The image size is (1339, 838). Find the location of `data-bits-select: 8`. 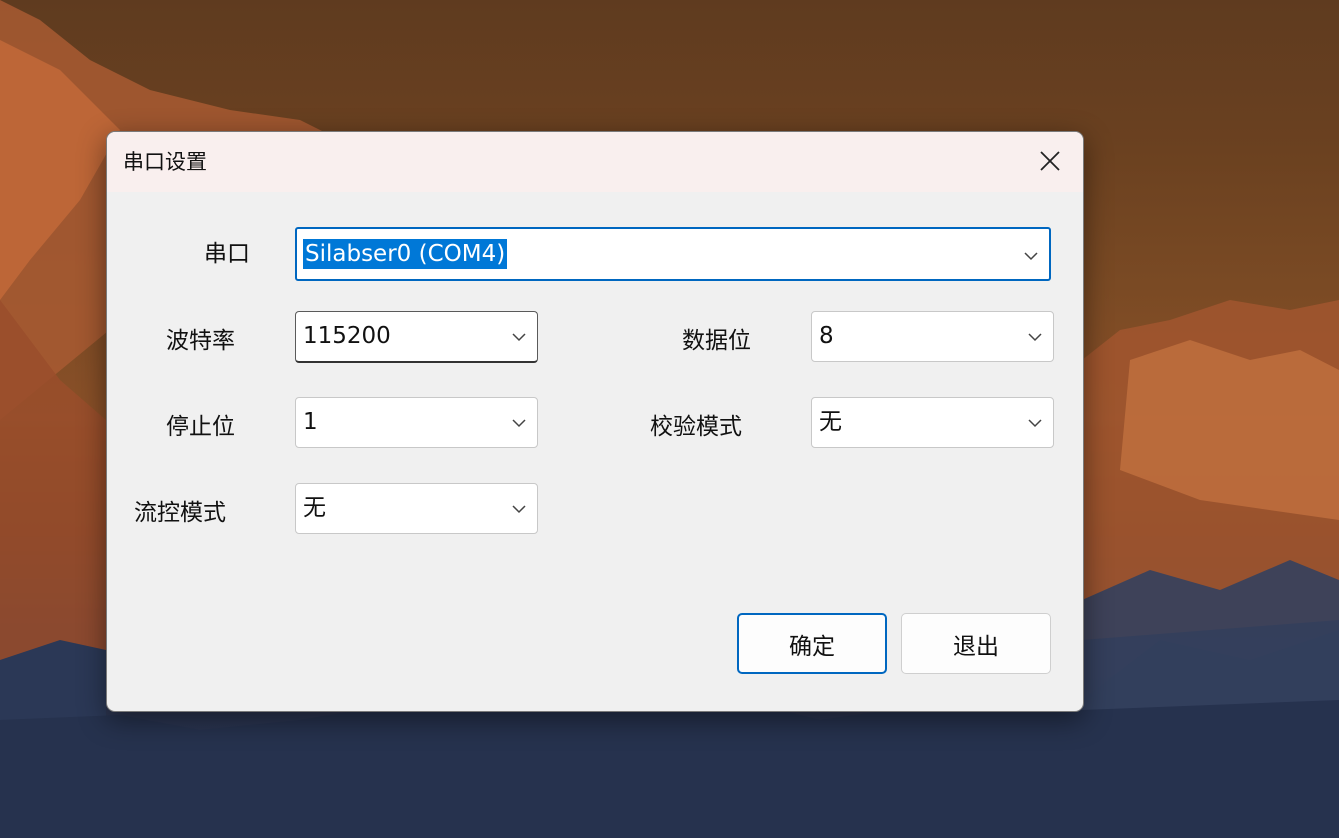

data-bits-select: 8 is located at coordinates (932, 336).